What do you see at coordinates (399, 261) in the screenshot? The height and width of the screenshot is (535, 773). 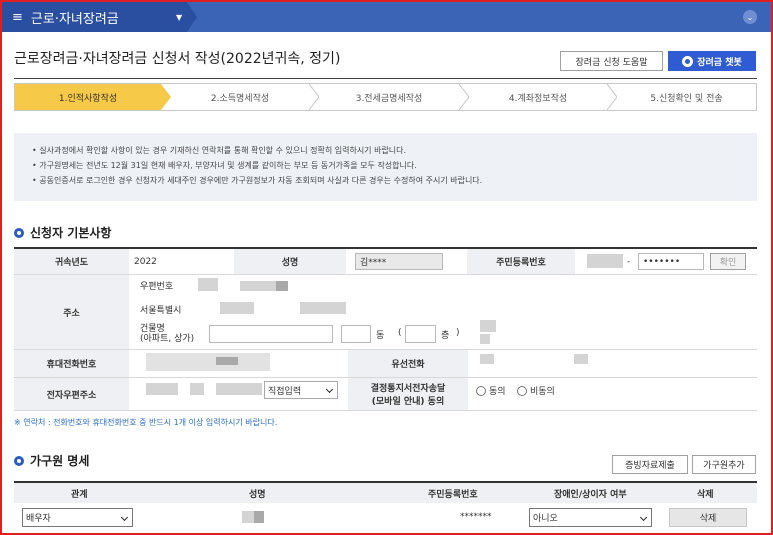 I see `name-field: 김****` at bounding box center [399, 261].